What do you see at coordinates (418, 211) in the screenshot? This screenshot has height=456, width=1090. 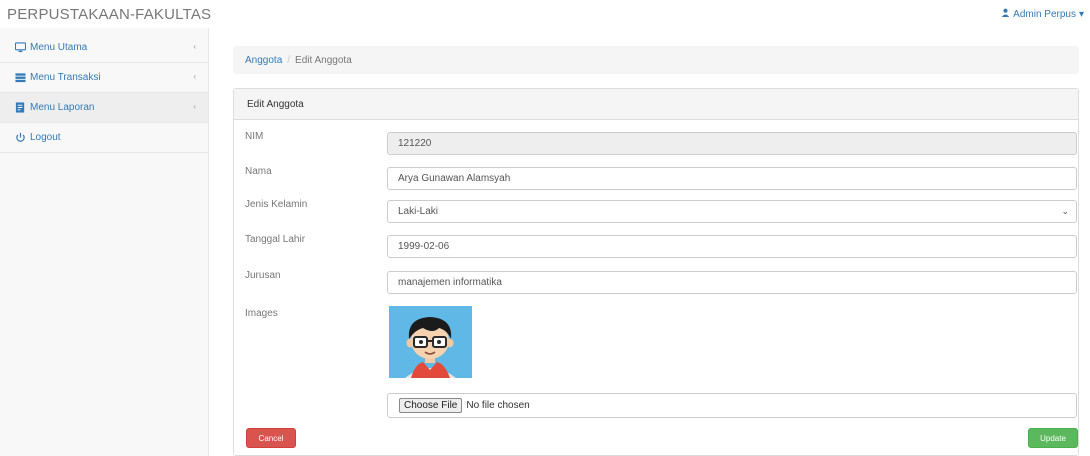 I see `jenis-kelamin-value: Laki-Laki` at bounding box center [418, 211].